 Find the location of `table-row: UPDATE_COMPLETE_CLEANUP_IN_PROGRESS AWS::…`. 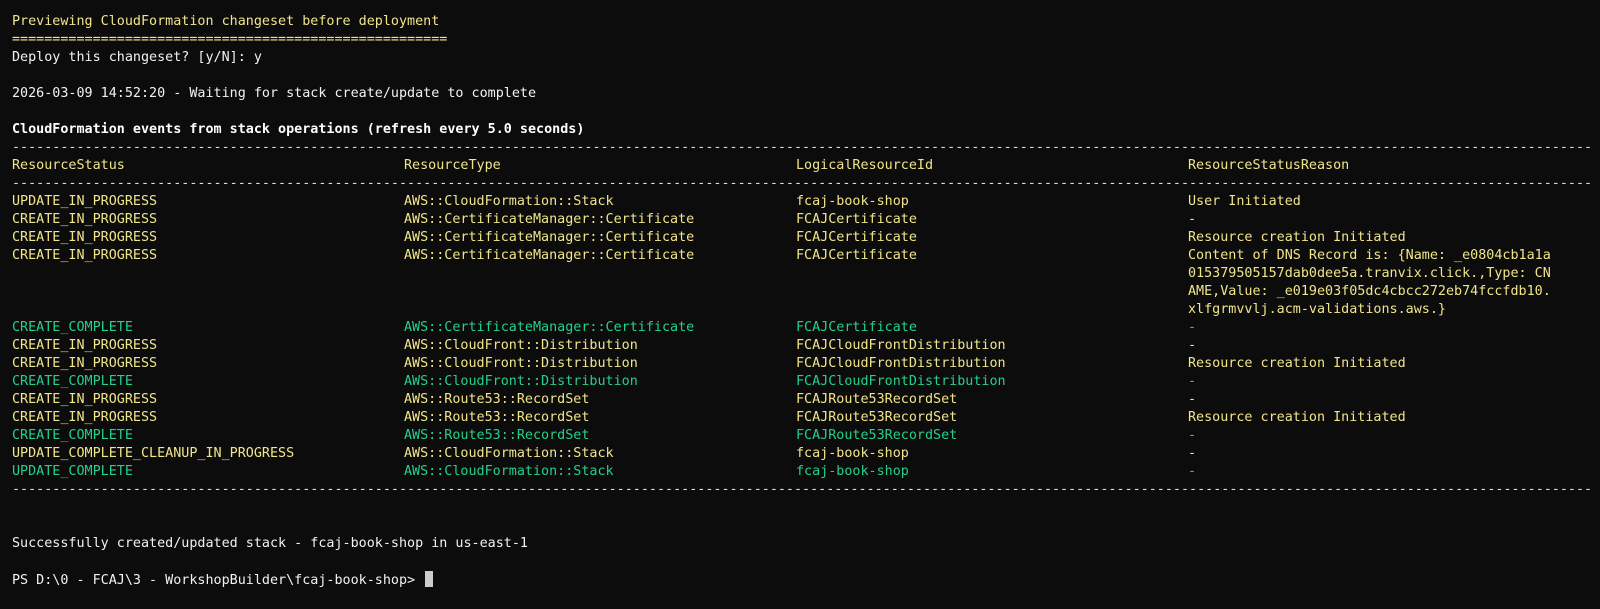

table-row: UPDATE_COMPLETE_CLEANUP_IN_PROGRESS AWS::… is located at coordinates (802, 454).